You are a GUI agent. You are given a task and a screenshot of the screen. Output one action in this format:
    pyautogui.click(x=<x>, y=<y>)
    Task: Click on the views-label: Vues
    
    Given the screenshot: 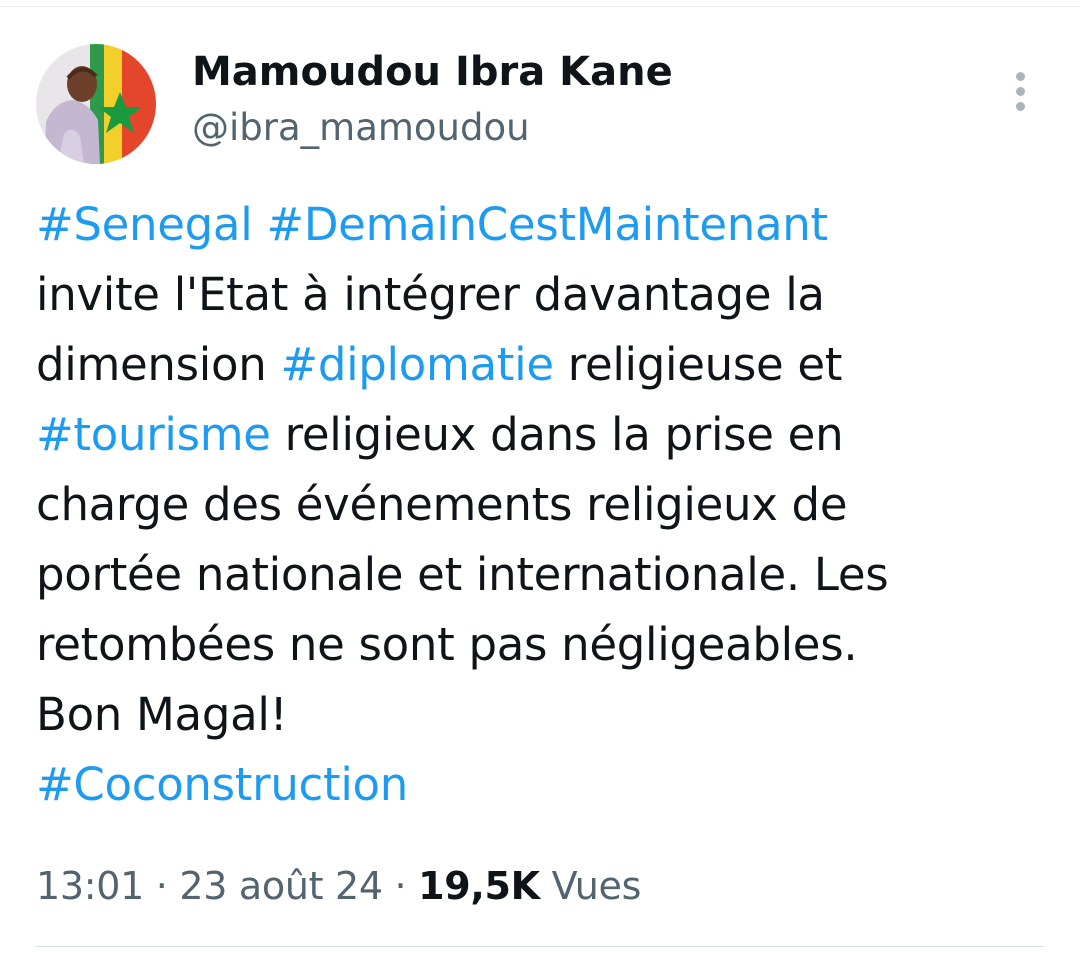 What is the action you would take?
    pyautogui.click(x=590, y=886)
    